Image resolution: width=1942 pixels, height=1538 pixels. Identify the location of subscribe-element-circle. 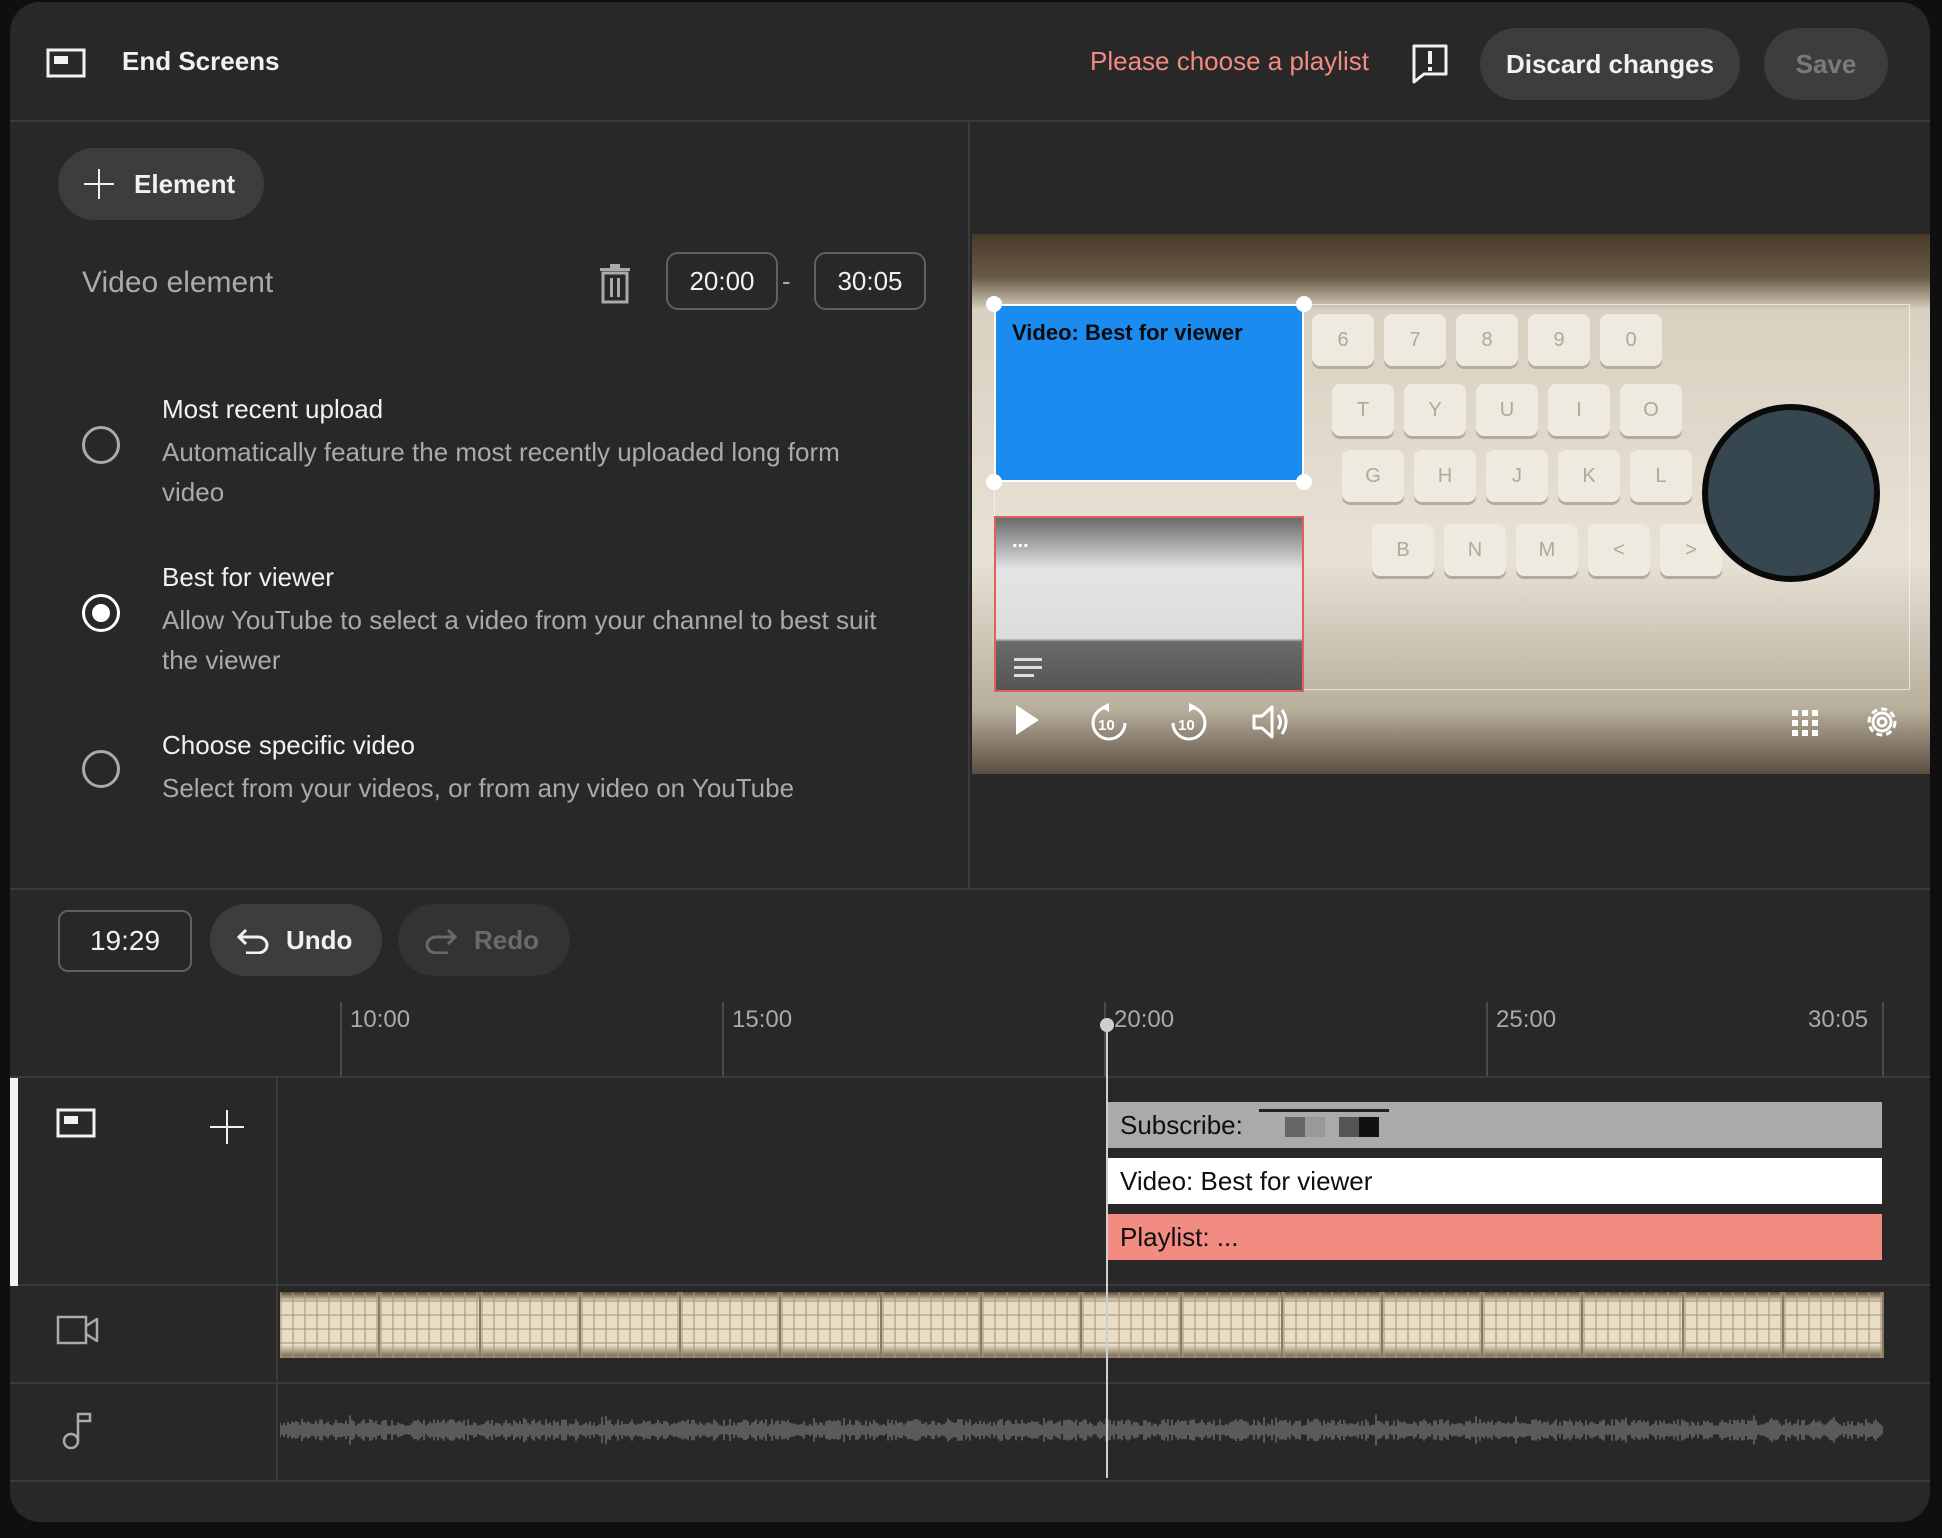
(1791, 493).